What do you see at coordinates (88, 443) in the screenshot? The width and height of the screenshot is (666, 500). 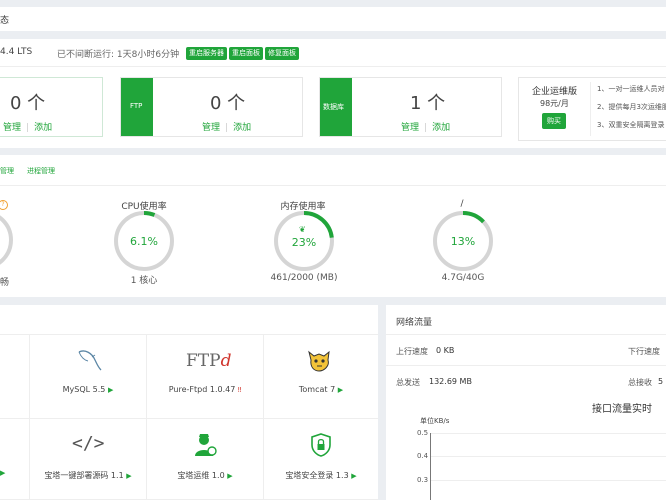 I see `code-icon: </>` at bounding box center [88, 443].